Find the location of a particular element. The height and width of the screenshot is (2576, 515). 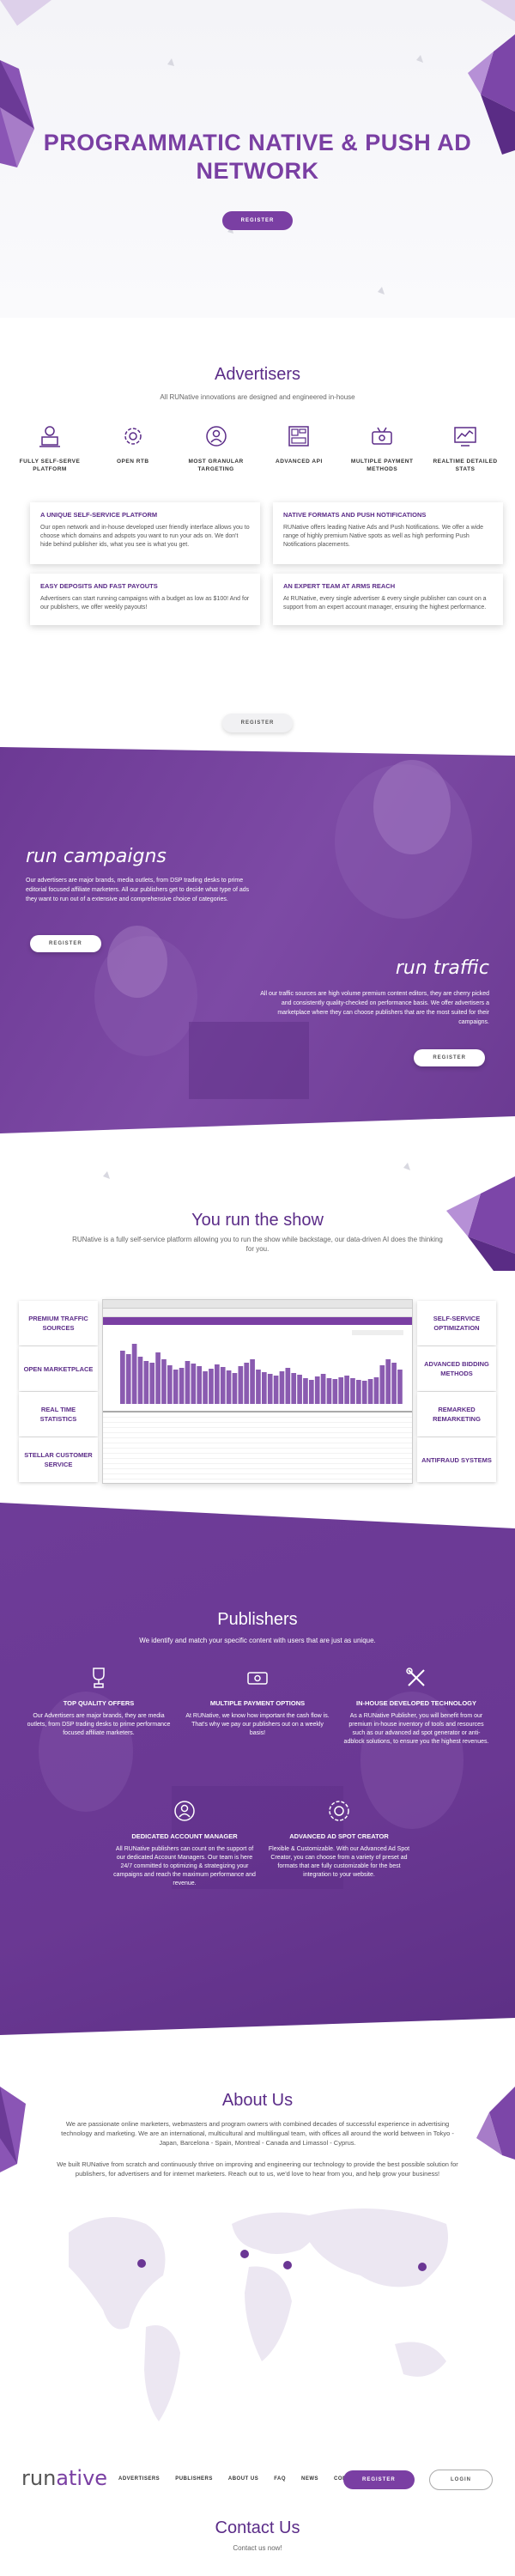

ad-gear-icon is located at coordinates (339, 1811).